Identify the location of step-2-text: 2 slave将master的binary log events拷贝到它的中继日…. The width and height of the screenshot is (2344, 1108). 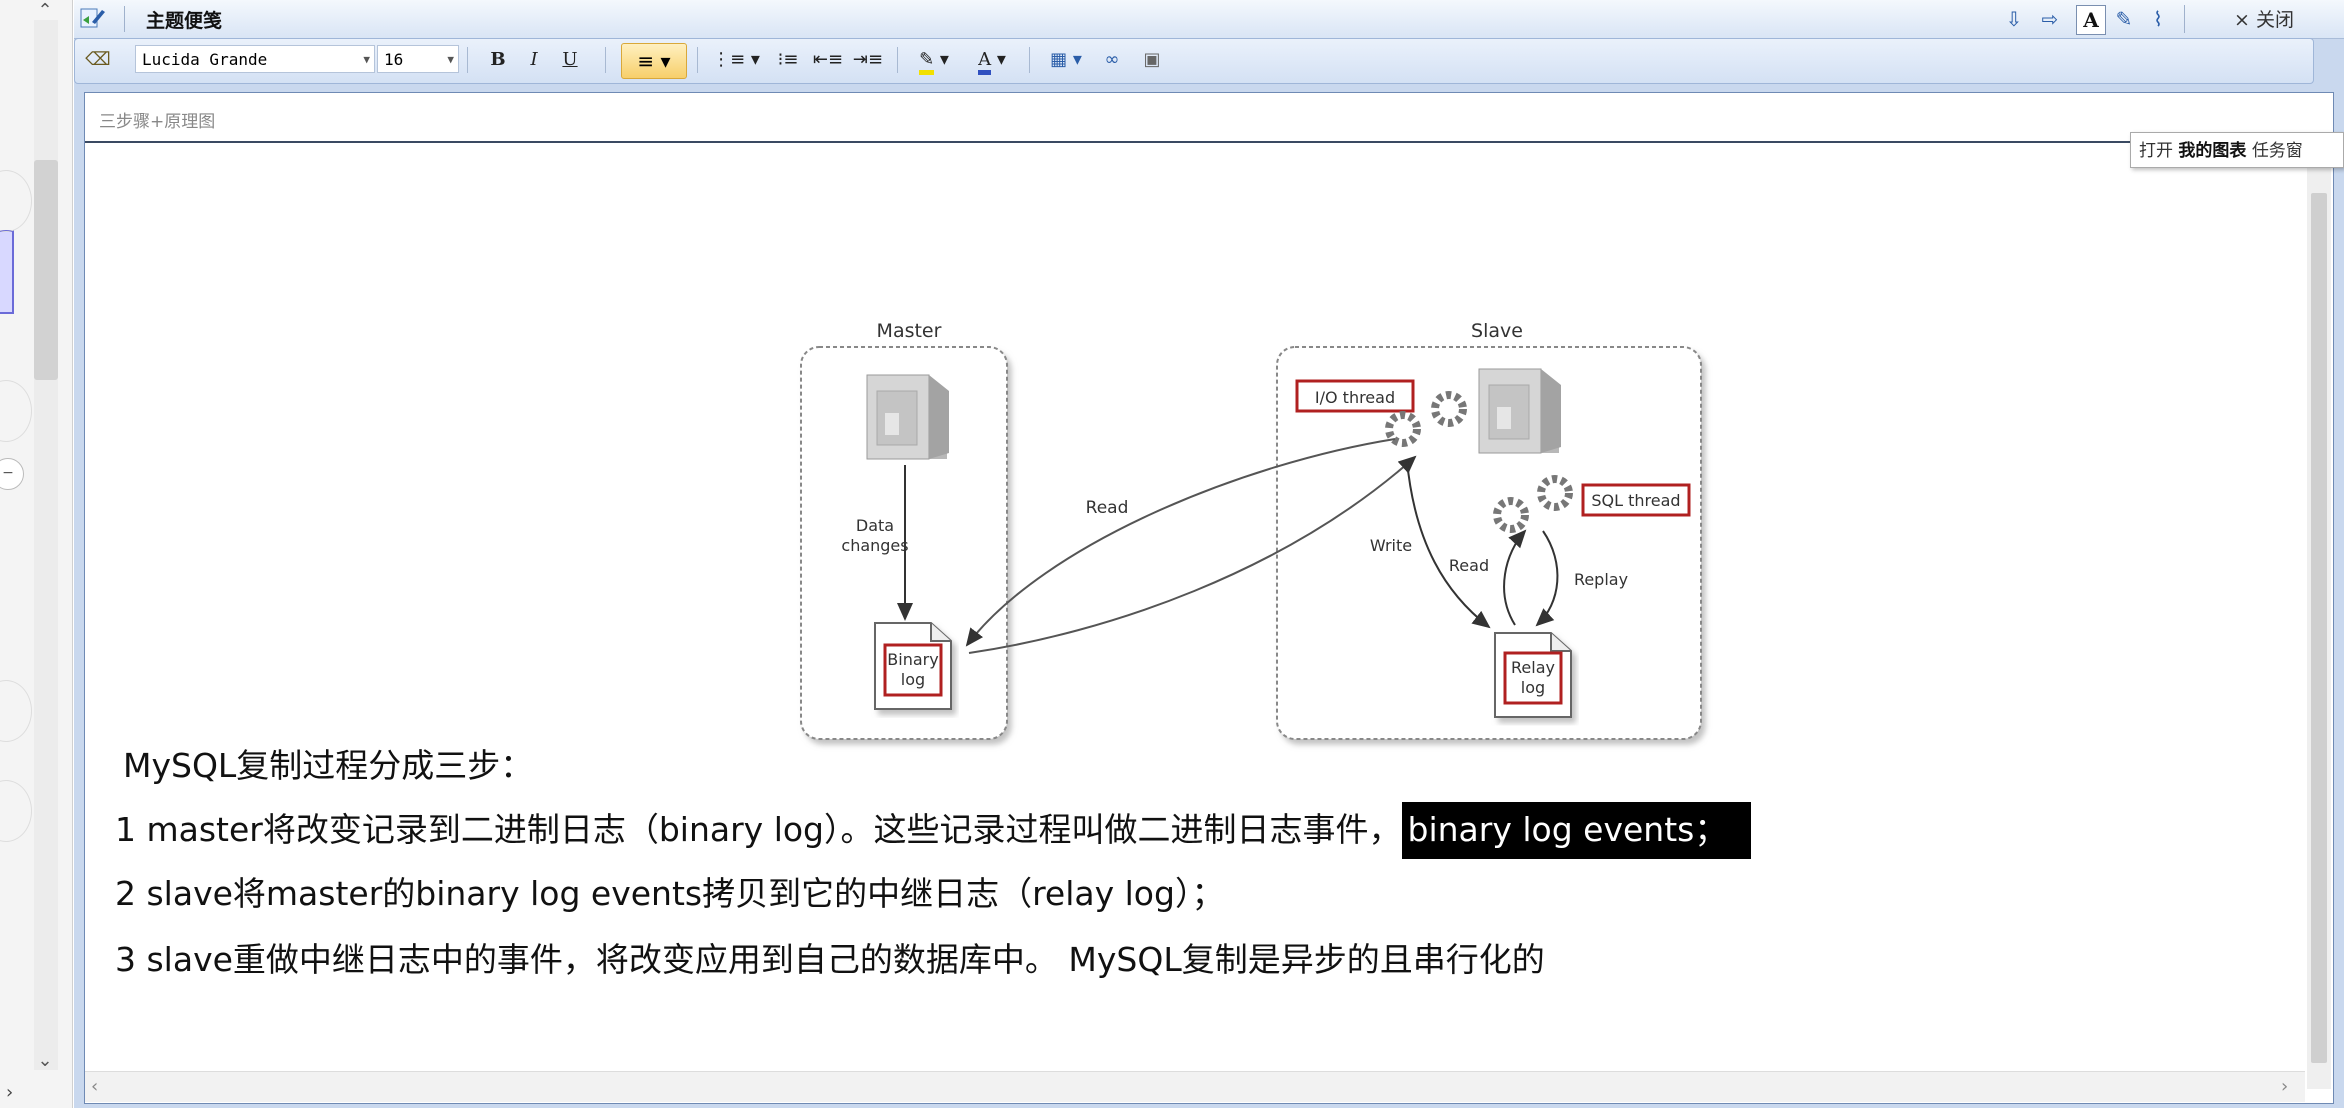
(670, 893).